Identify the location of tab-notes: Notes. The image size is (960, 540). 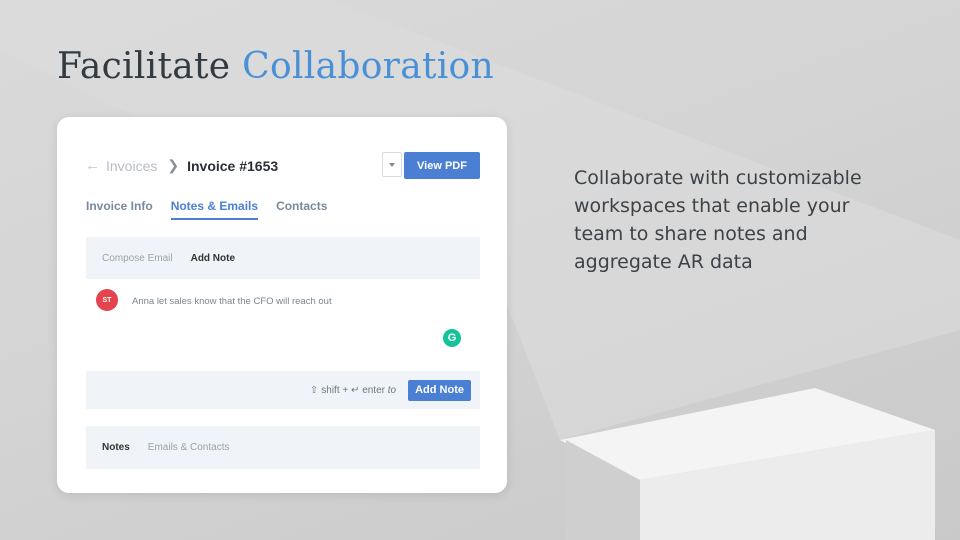
(116, 447).